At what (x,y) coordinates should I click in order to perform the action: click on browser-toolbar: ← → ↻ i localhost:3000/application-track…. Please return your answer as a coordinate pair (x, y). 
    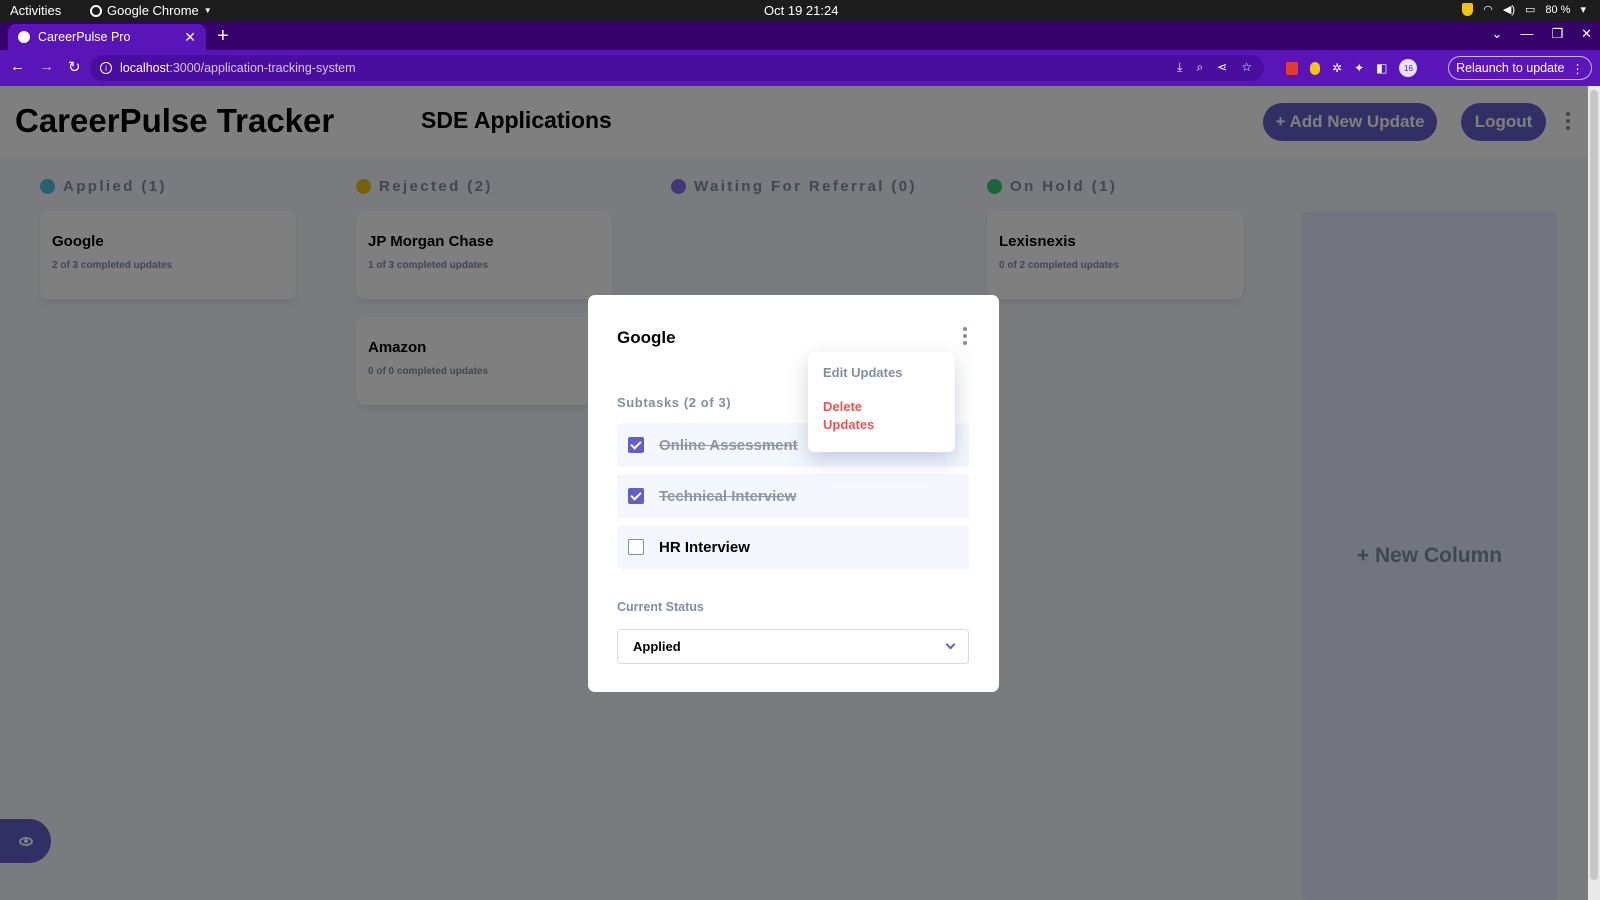
    Looking at the image, I should click on (800, 68).